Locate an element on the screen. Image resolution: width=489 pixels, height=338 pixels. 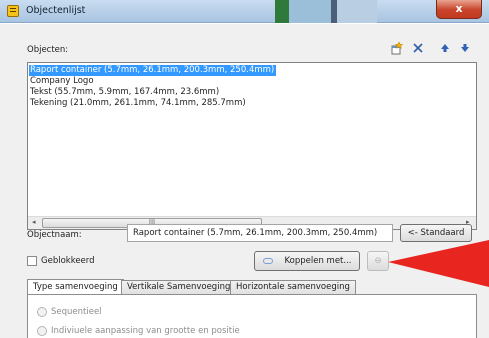
list-item: Company Logo is located at coordinates (61, 81).